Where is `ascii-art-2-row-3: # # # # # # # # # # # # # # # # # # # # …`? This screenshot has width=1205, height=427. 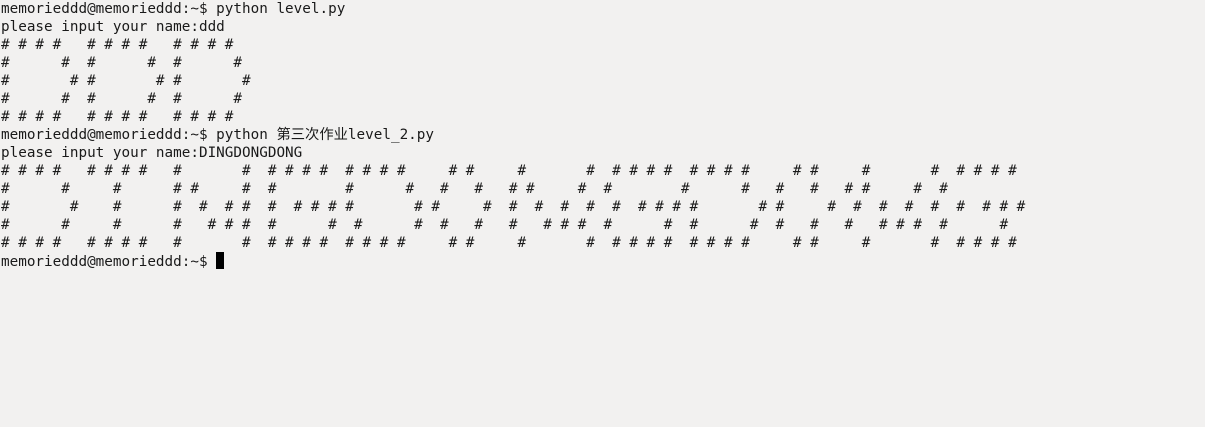
ascii-art-2-row-3: # # # # # # # # # # # # # # # # # # # # … is located at coordinates (513, 207).